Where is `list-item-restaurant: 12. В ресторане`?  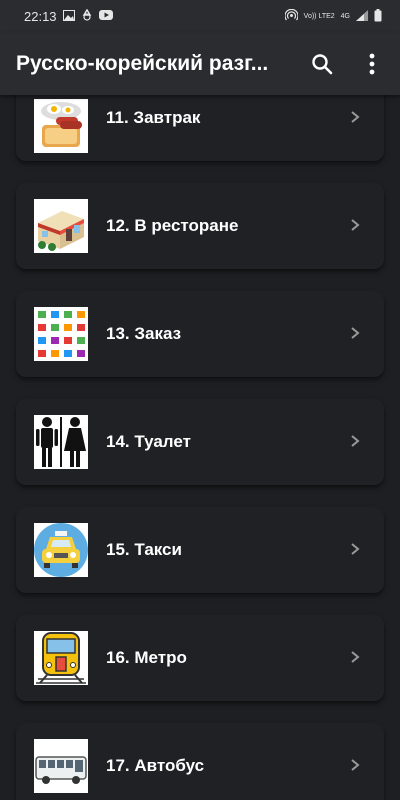
list-item-restaurant: 12. В ресторане is located at coordinates (200, 226).